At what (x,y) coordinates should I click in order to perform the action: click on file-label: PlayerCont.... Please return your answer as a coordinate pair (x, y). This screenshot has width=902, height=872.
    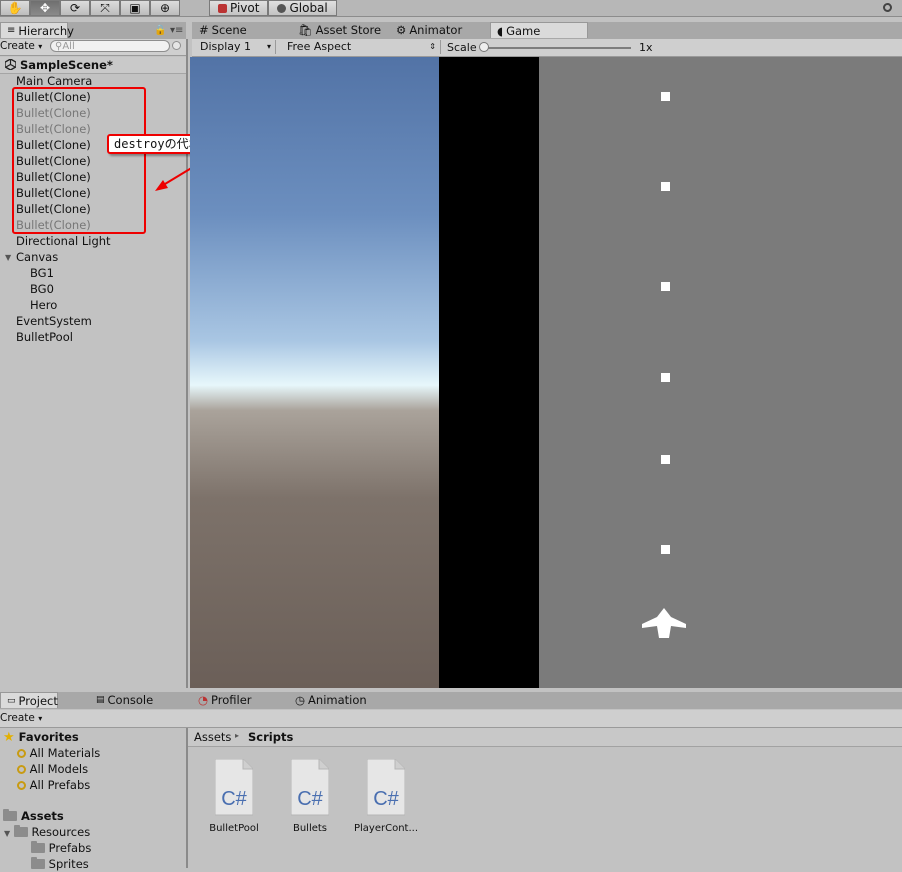
    Looking at the image, I should click on (386, 828).